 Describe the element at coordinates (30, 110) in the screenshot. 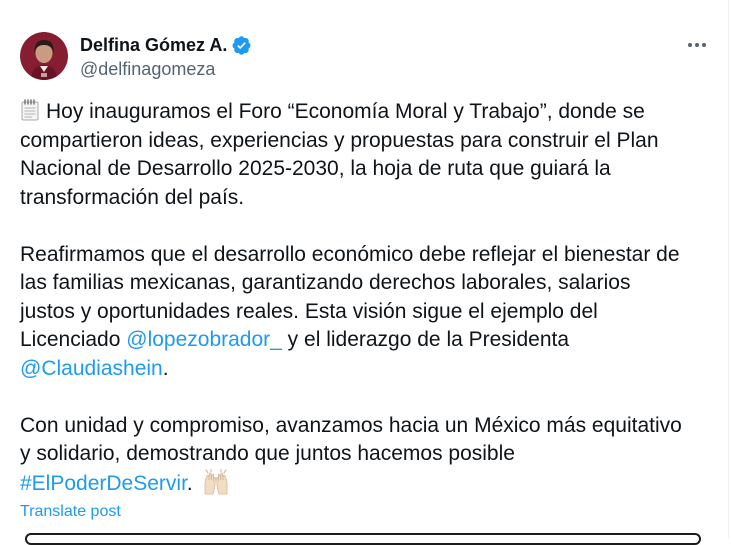

I see `spiral-notepad-icon` at that location.